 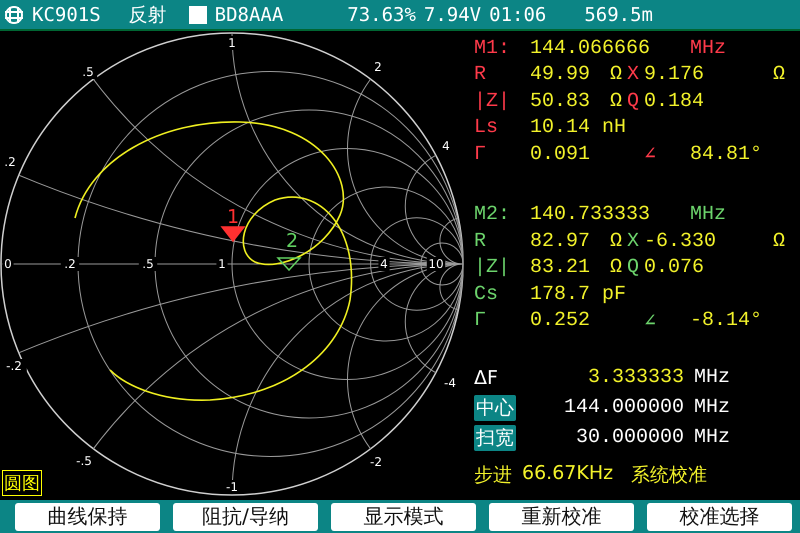 What do you see at coordinates (384, 264) in the screenshot?
I see `resistance-label: 4` at bounding box center [384, 264].